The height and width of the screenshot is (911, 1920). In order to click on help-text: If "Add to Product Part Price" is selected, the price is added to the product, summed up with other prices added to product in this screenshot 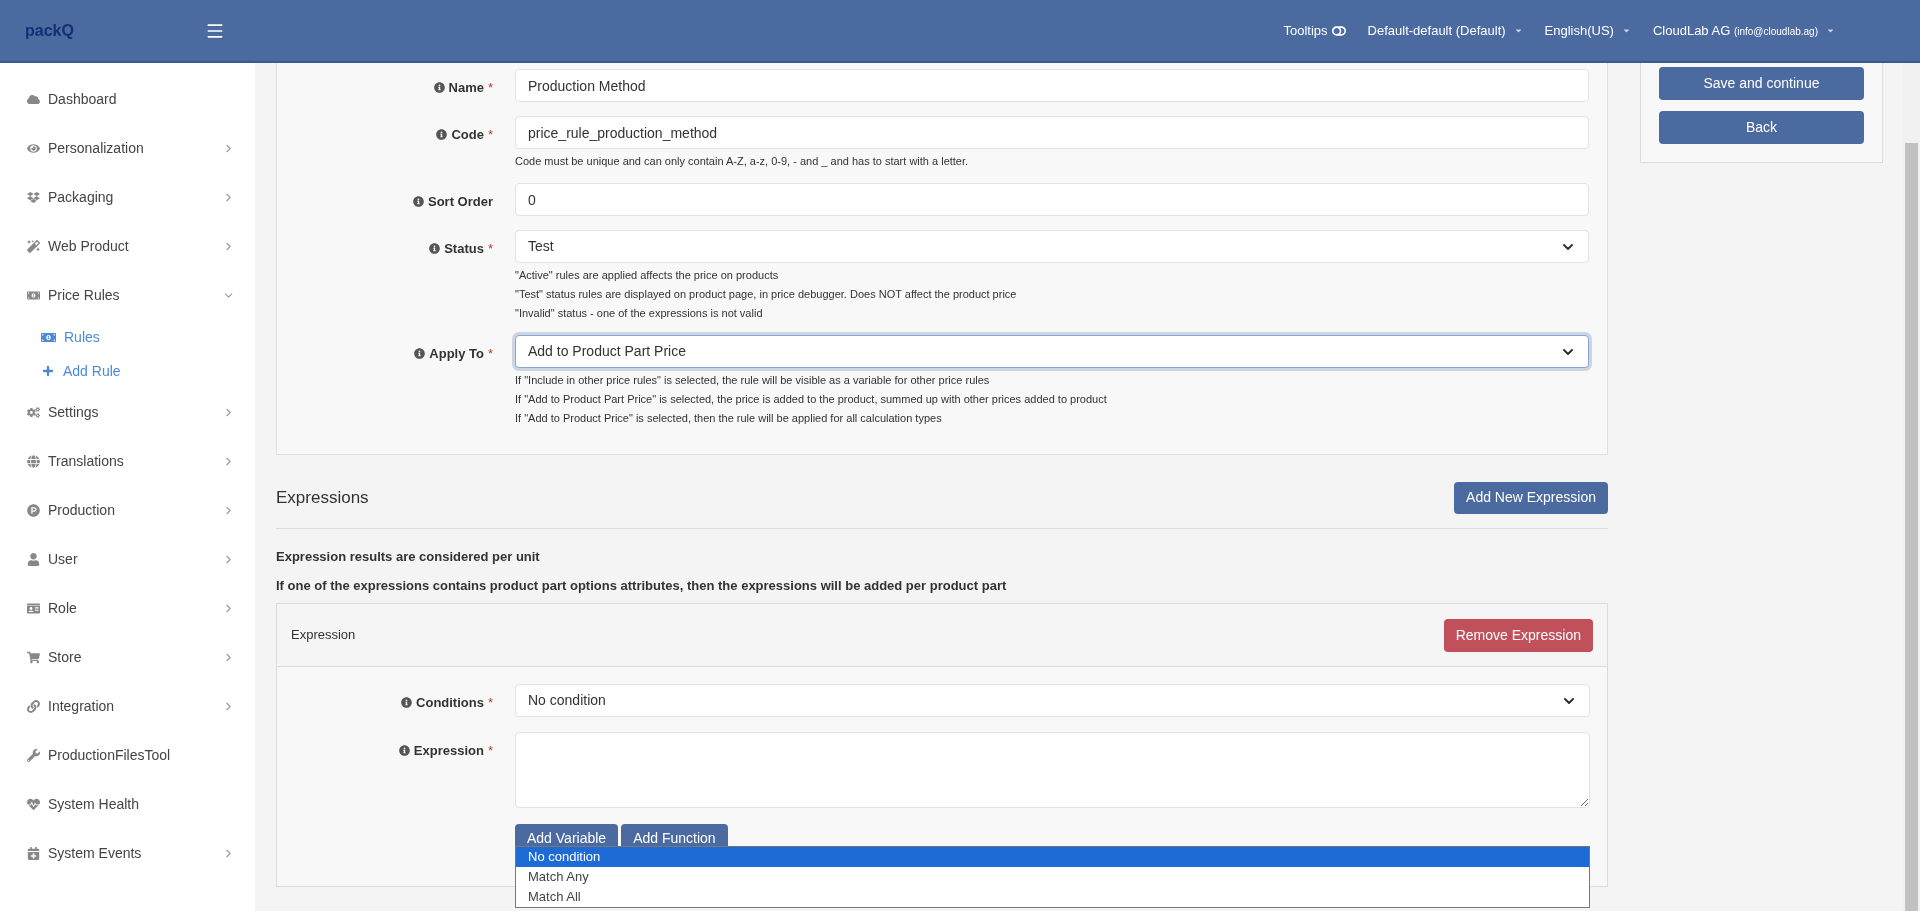, I will do `click(811, 399)`.